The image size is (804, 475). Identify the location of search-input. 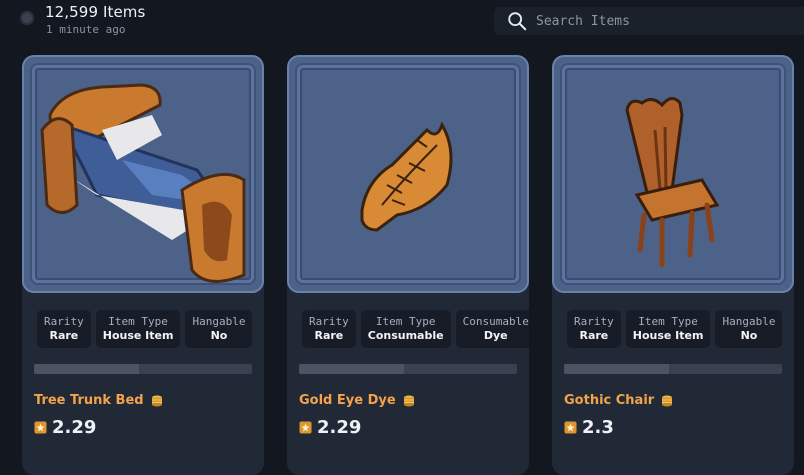
(661, 21).